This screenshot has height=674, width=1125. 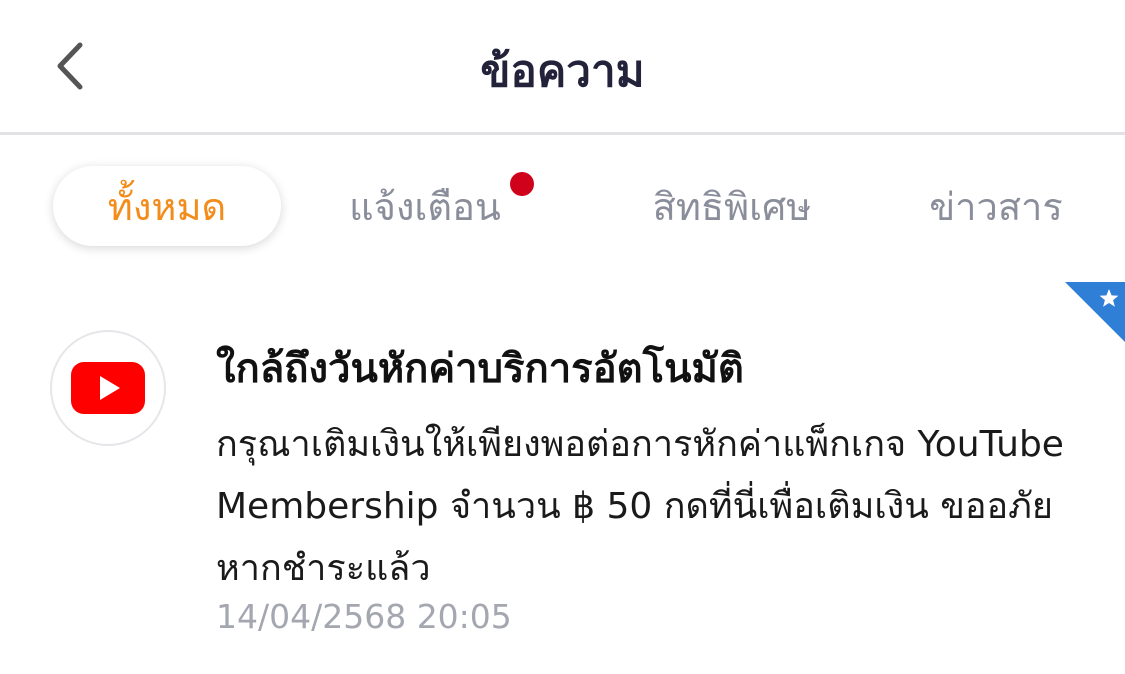 I want to click on page-title: ข้อความ, so click(x=562, y=71).